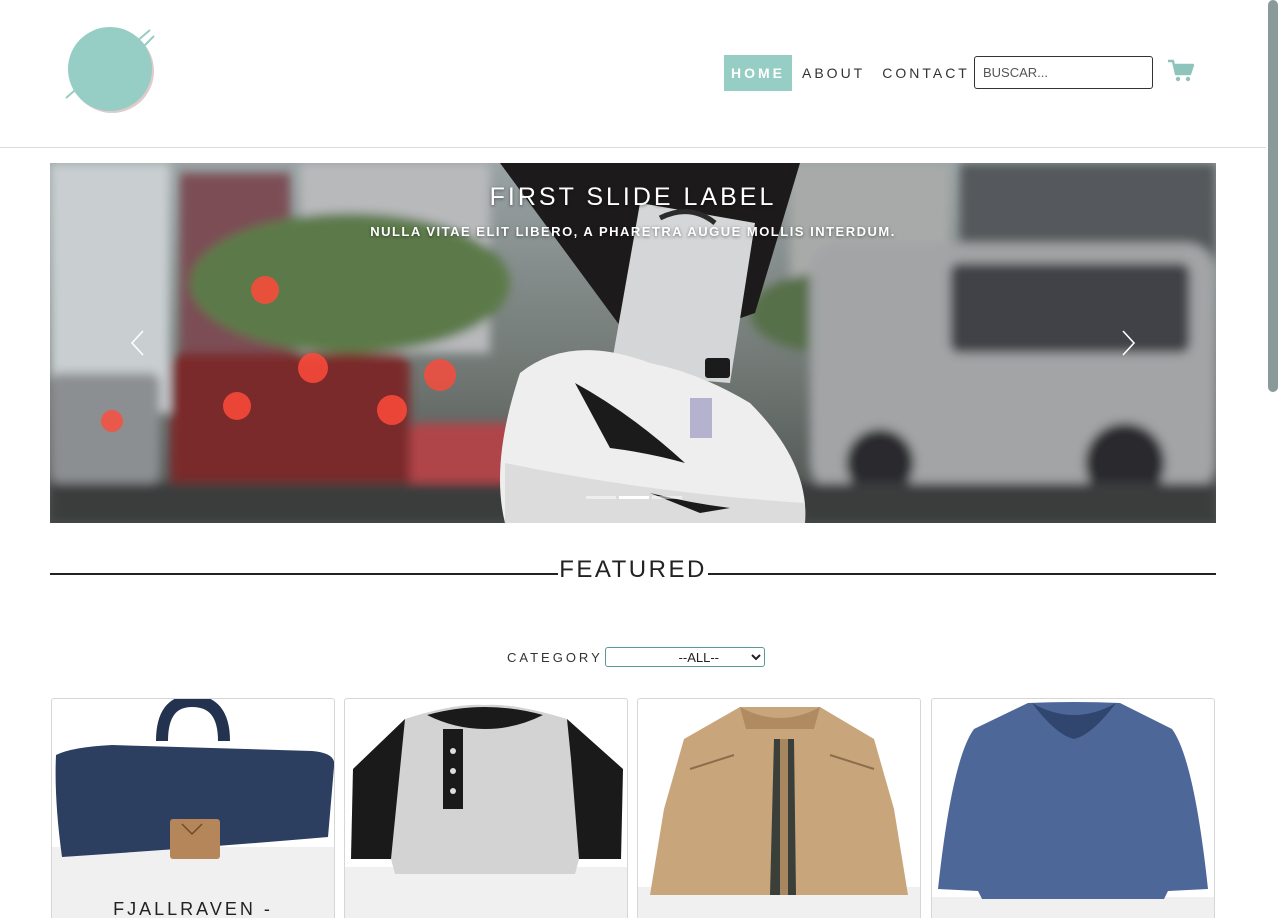 This screenshot has height=918, width=1280. I want to click on page-scrollbar, so click(1273, 459).